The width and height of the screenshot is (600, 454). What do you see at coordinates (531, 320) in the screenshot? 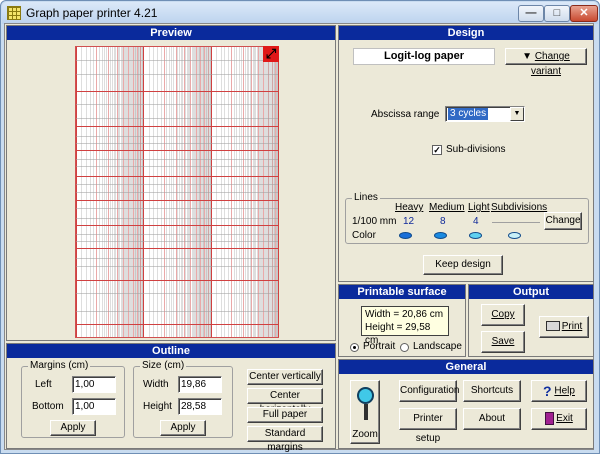
I see `output-panel: Output Copy Save Print` at bounding box center [531, 320].